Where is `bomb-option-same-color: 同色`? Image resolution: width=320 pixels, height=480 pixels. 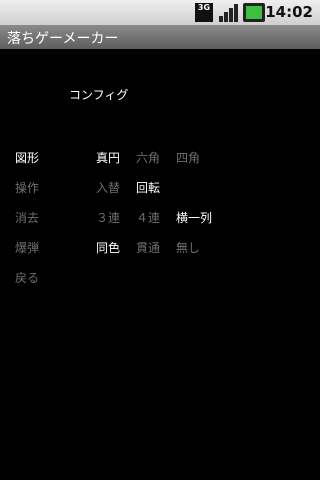 bomb-option-same-color: 同色 is located at coordinates (108, 247).